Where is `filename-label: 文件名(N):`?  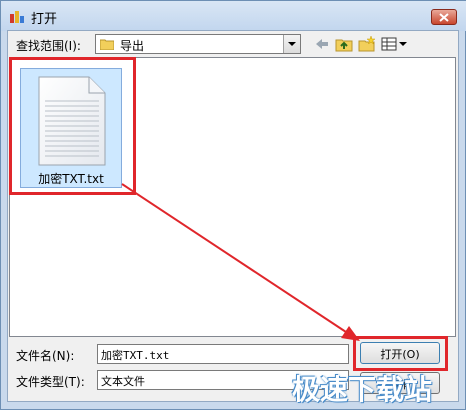 filename-label: 文件名(N): is located at coordinates (45, 356).